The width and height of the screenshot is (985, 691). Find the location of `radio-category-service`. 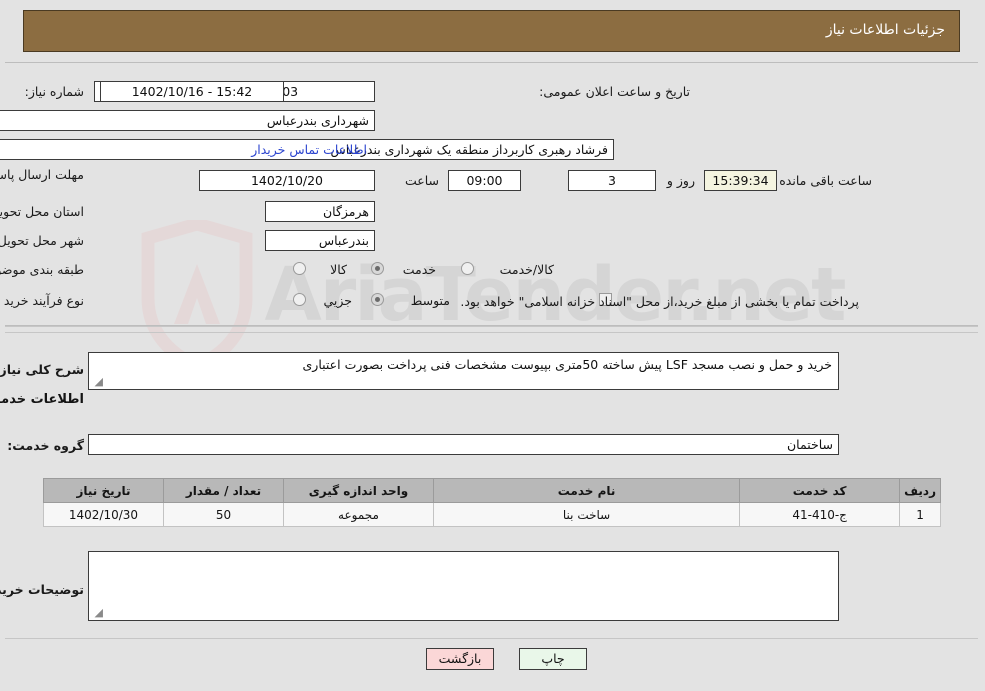

radio-category-service is located at coordinates (378, 268).